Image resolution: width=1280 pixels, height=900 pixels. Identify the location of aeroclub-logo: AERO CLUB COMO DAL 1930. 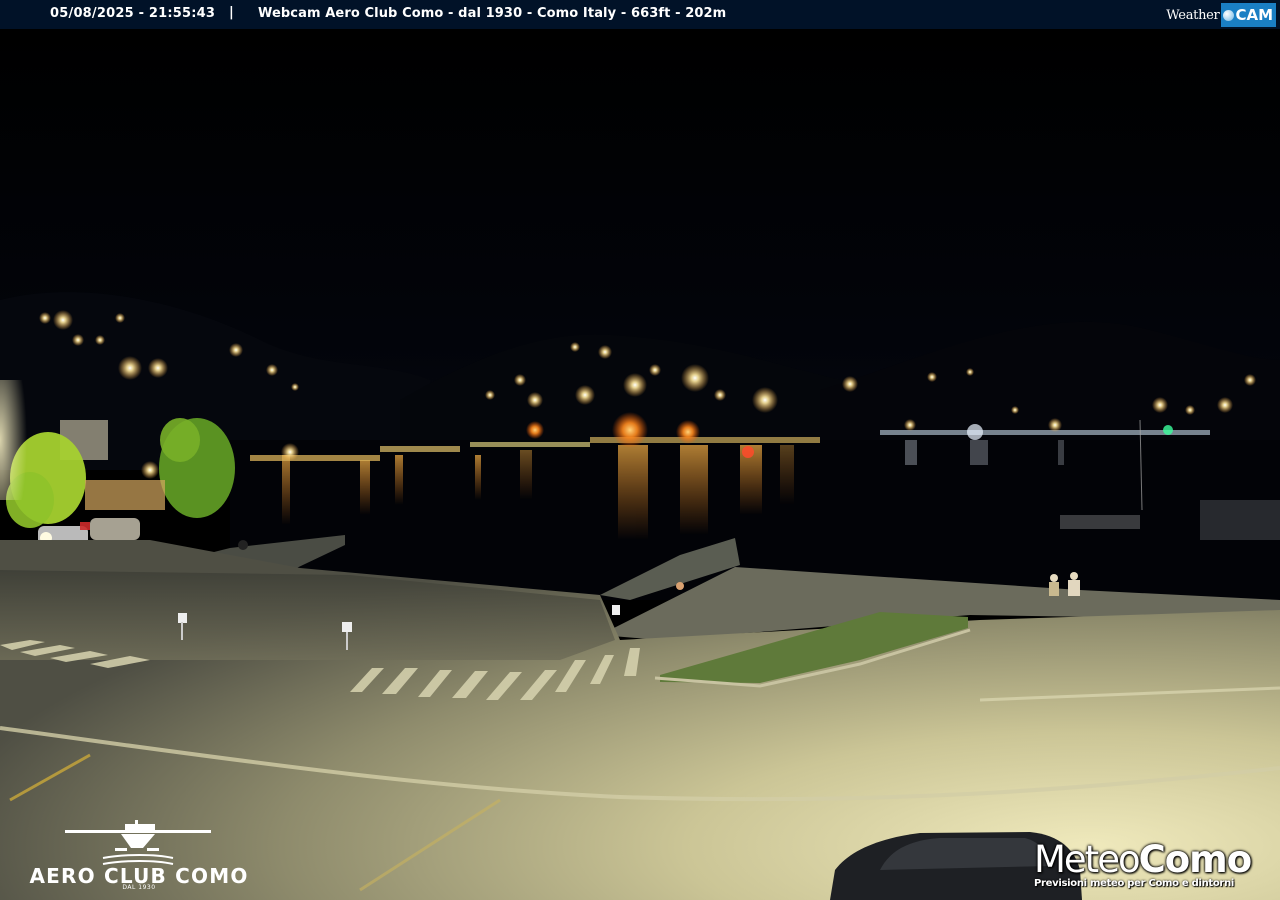
(139, 857).